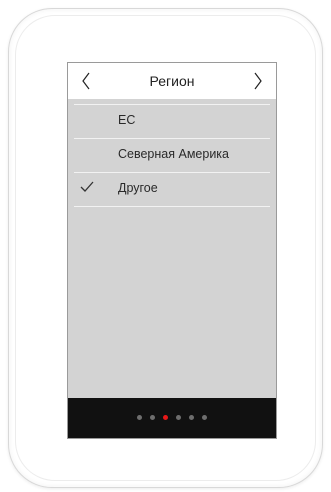 The width and height of the screenshot is (331, 492). What do you see at coordinates (172, 116) in the screenshot?
I see `region-option-eu: ЕС` at bounding box center [172, 116].